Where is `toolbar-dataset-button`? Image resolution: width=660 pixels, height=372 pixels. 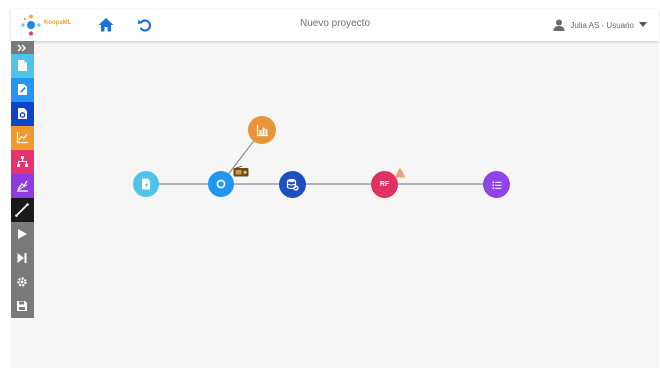 toolbar-dataset-button is located at coordinates (22, 114).